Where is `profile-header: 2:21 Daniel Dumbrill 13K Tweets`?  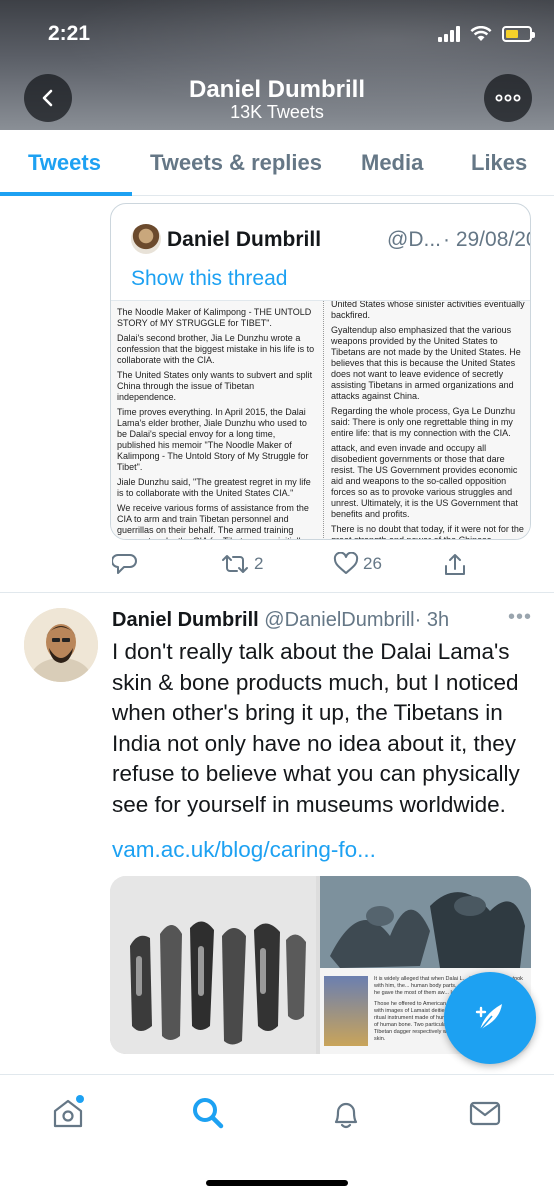
profile-header: 2:21 Daniel Dumbrill 13K Tweets is located at coordinates (277, 65).